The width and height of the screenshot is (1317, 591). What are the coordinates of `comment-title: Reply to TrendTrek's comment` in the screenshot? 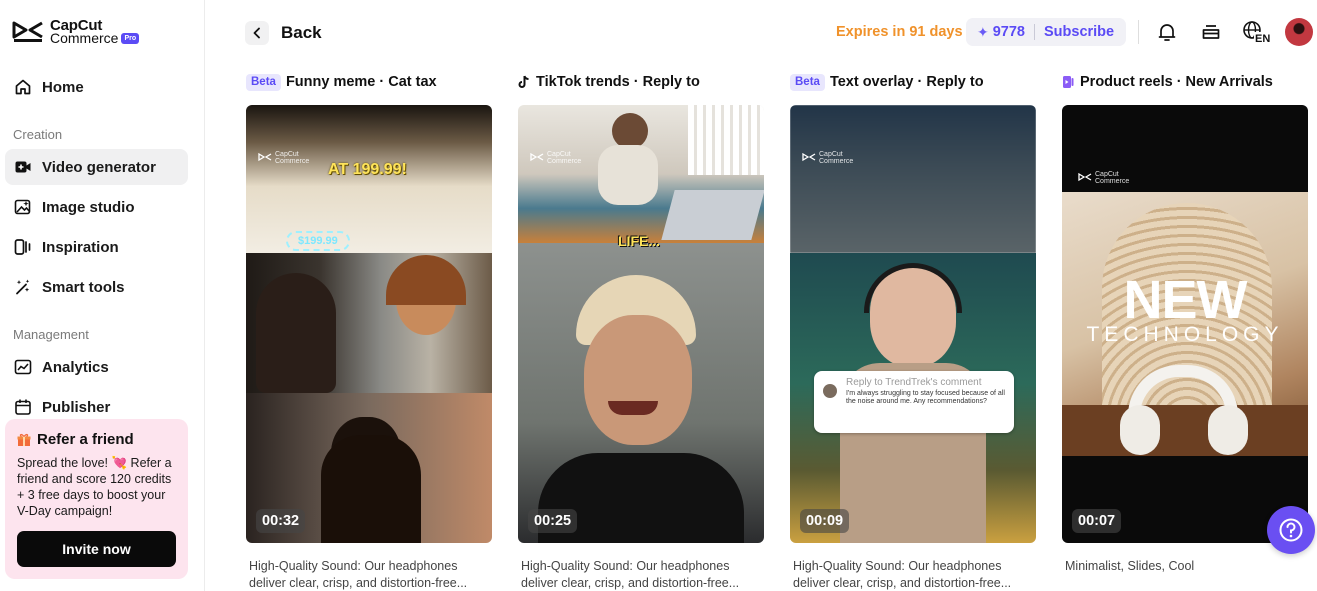 It's located at (914, 382).